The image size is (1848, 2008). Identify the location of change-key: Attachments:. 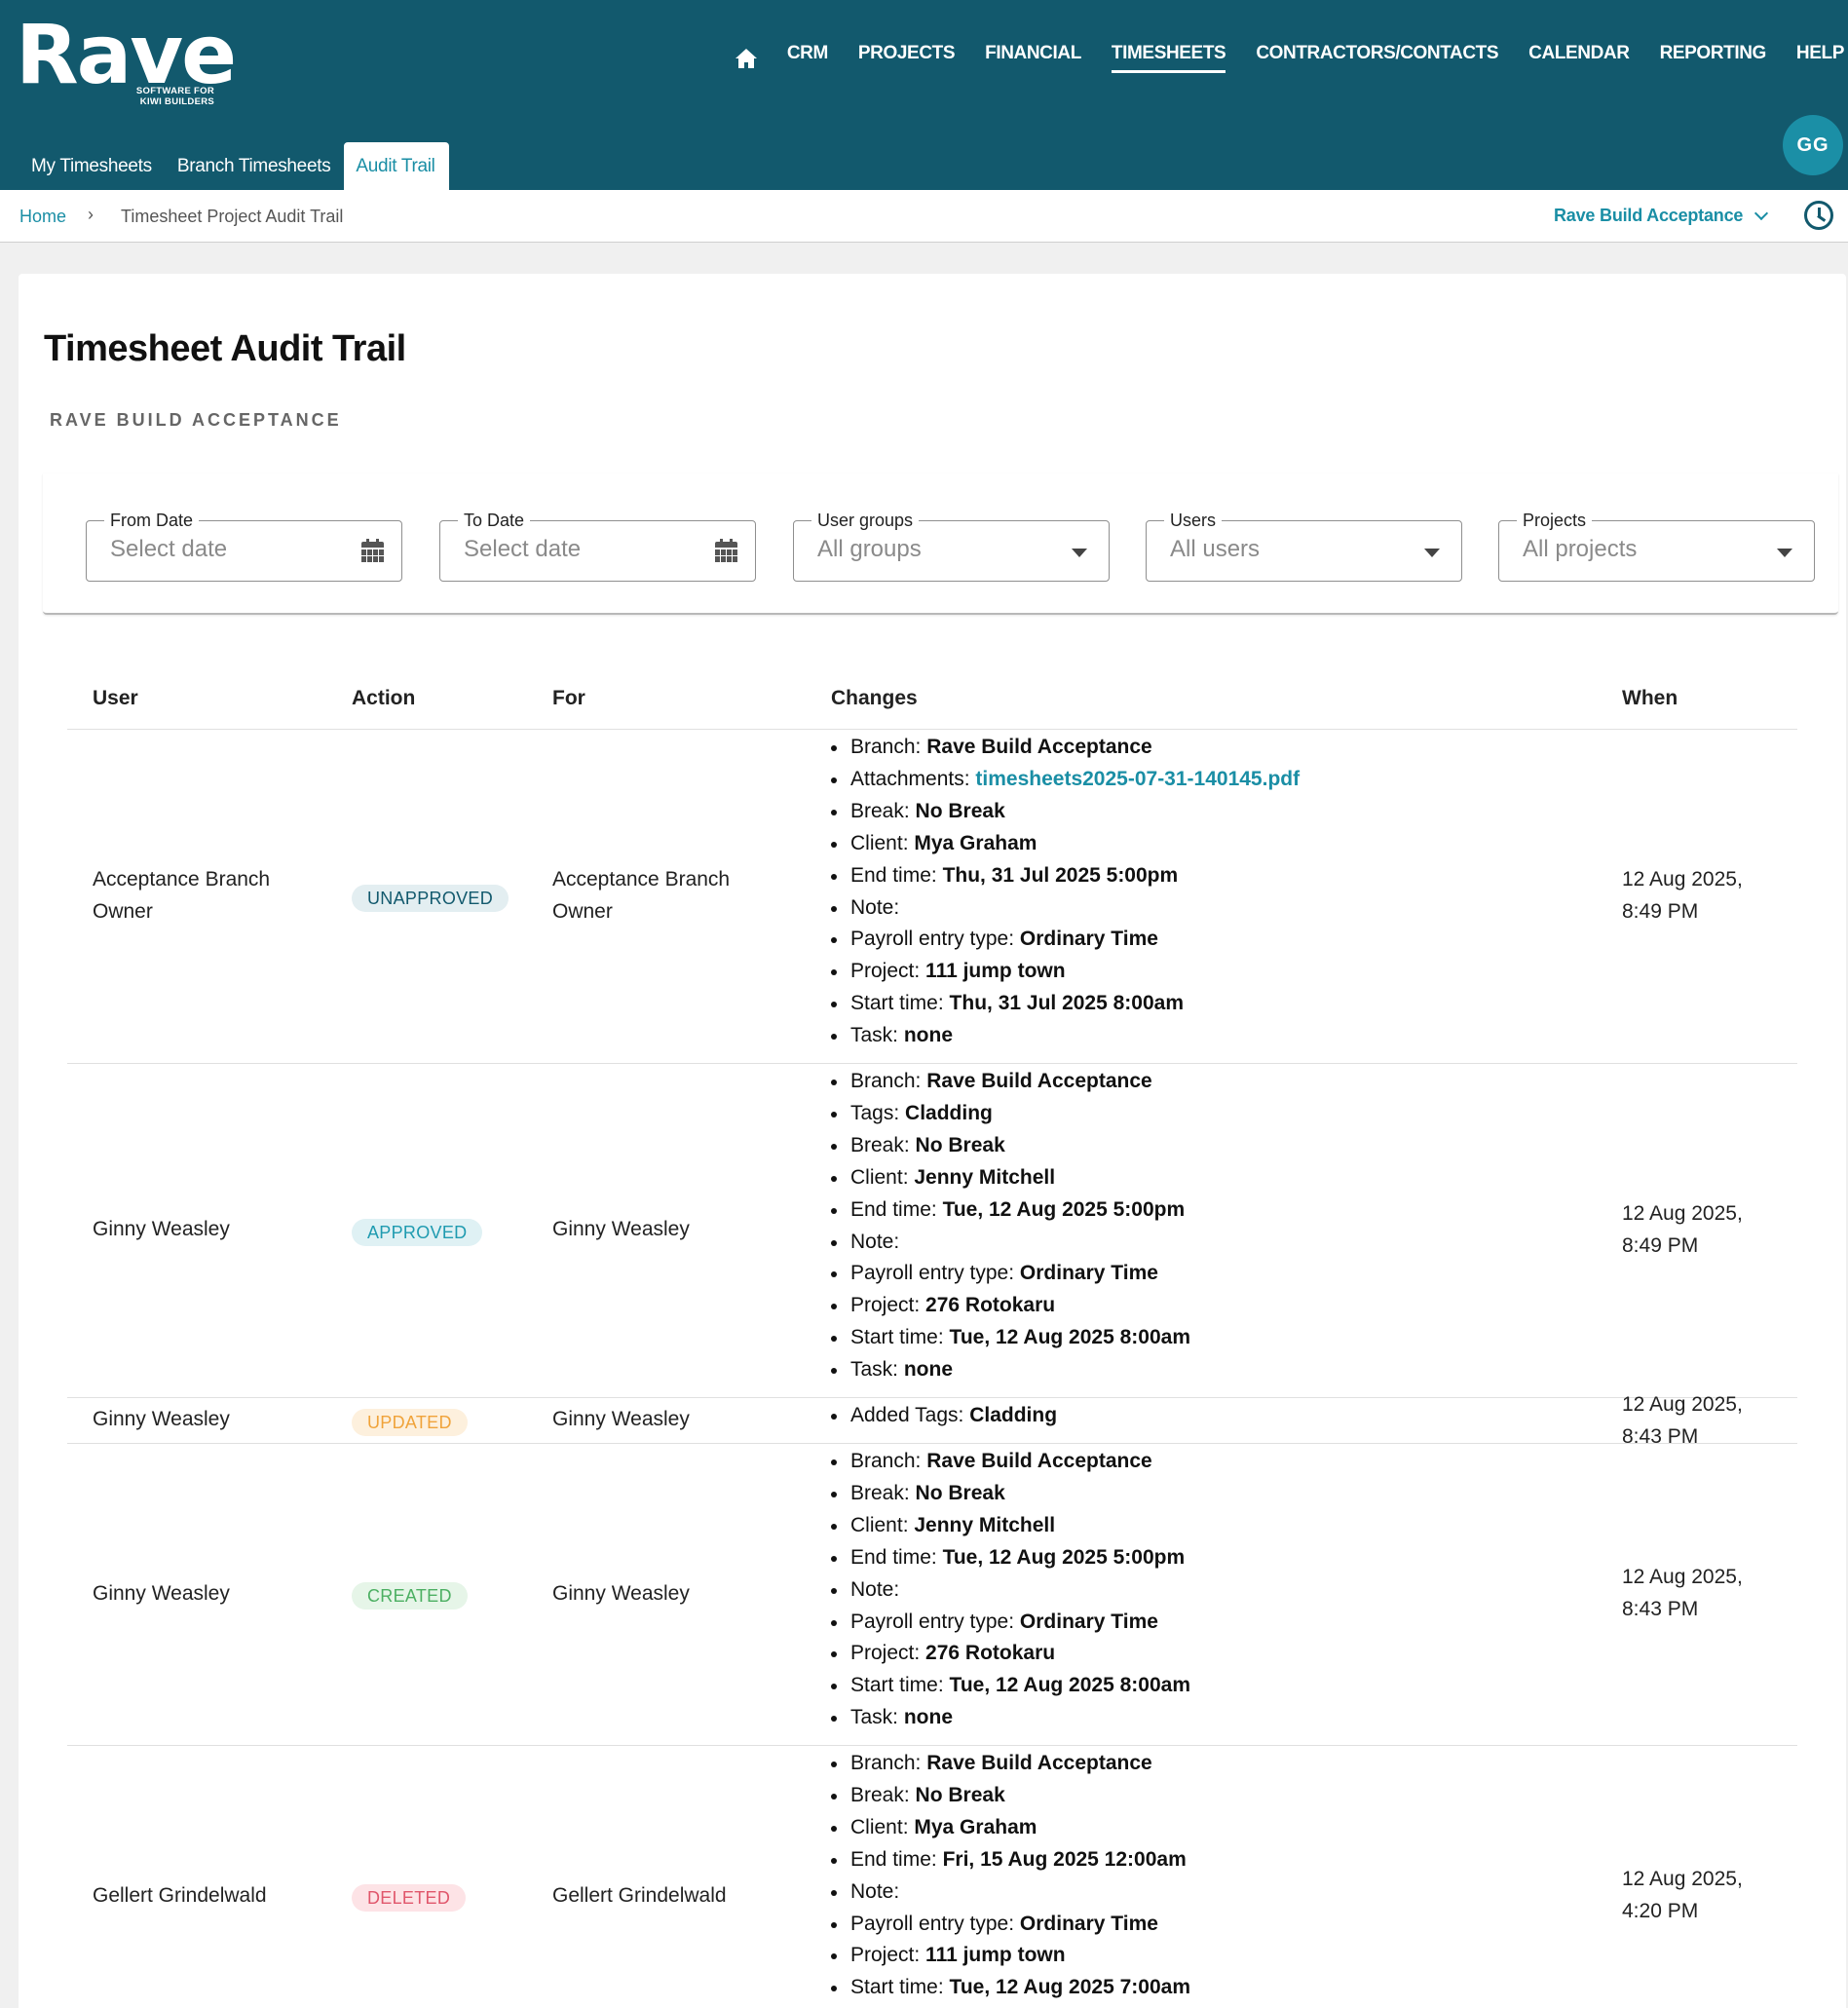
(910, 779).